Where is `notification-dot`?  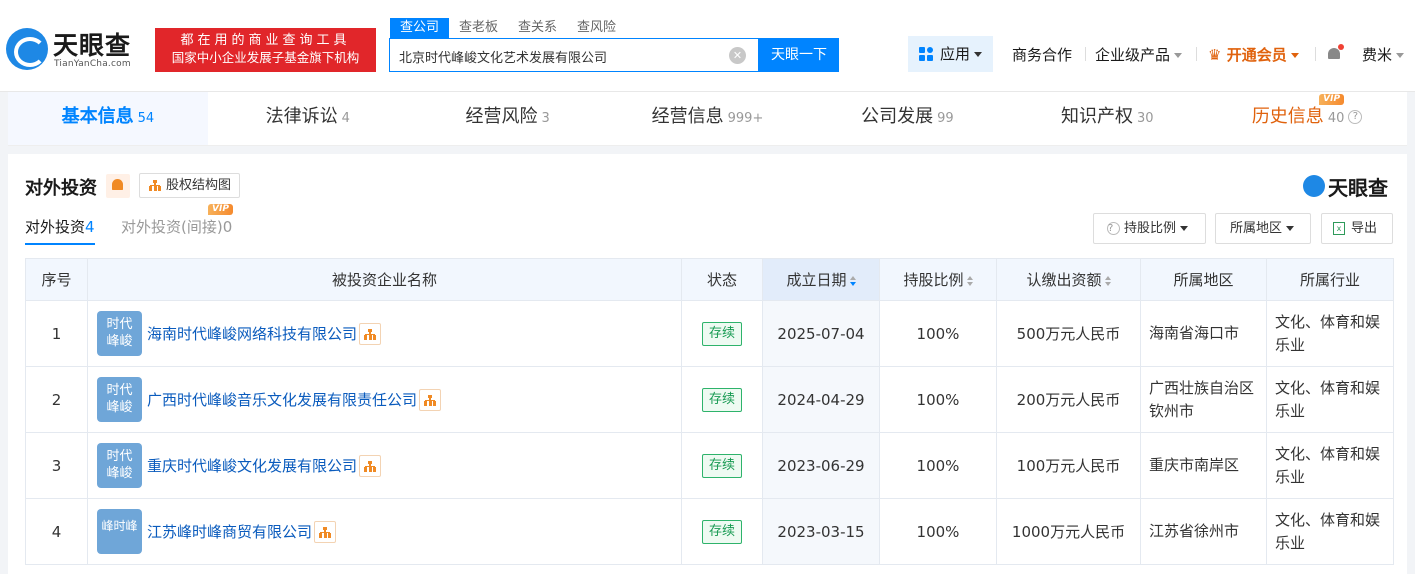 notification-dot is located at coordinates (1341, 47).